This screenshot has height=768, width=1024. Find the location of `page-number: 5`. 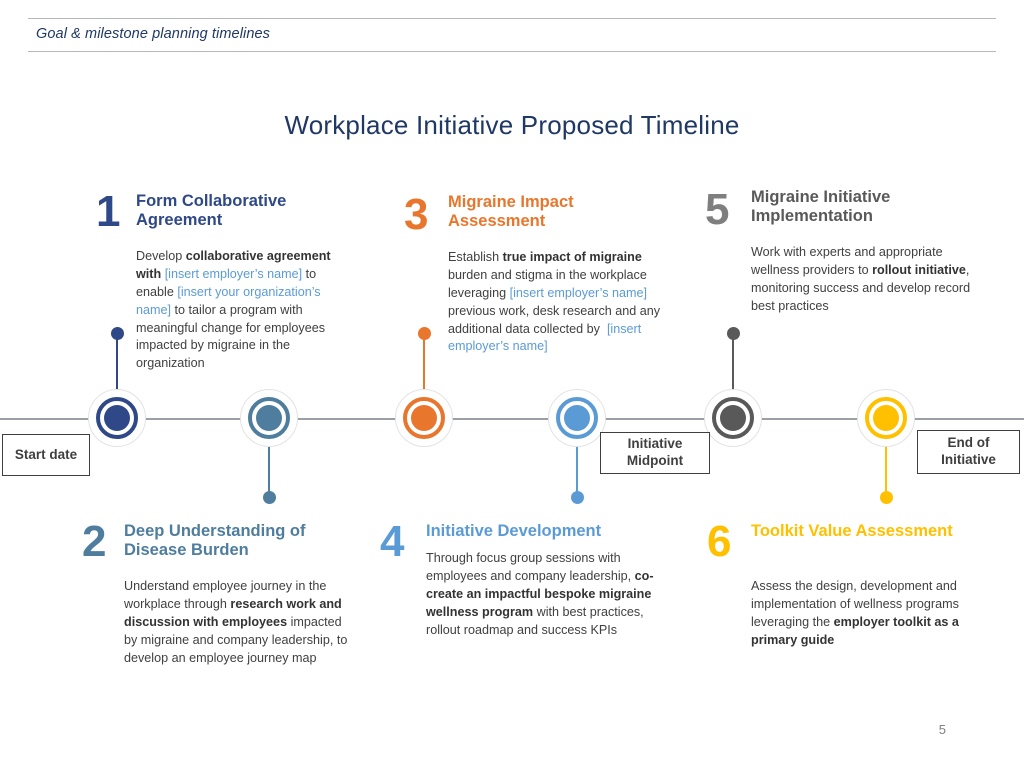

page-number: 5 is located at coordinates (942, 729).